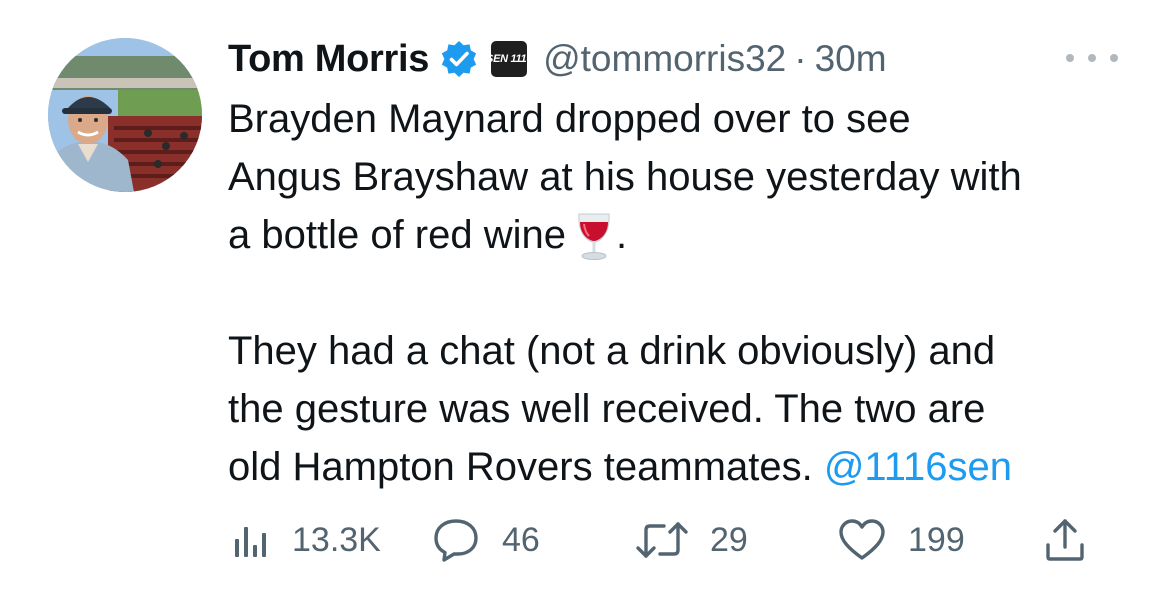 Image resolution: width=1170 pixels, height=597 pixels. What do you see at coordinates (1092, 58) in the screenshot?
I see `more-options-icon` at bounding box center [1092, 58].